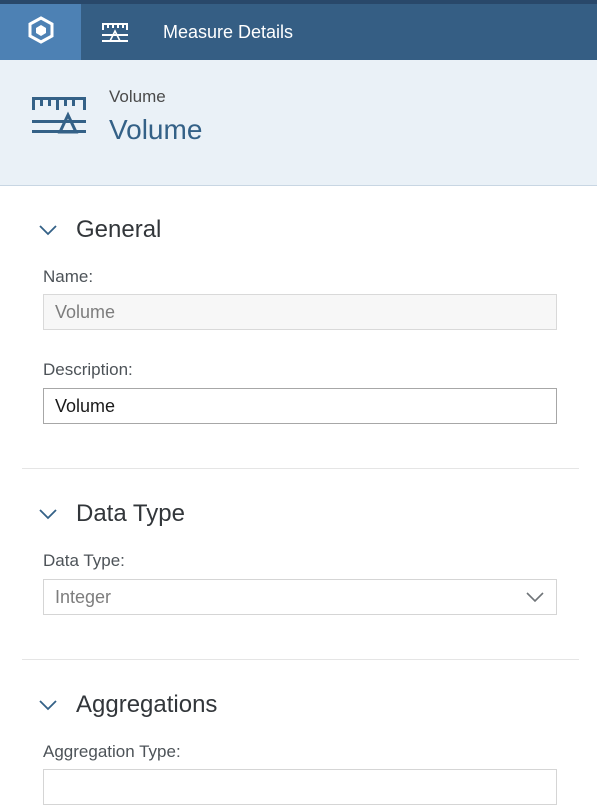 Image resolution: width=597 pixels, height=805 pixels. Describe the element at coordinates (119, 229) in the screenshot. I see `section-title: General` at that location.